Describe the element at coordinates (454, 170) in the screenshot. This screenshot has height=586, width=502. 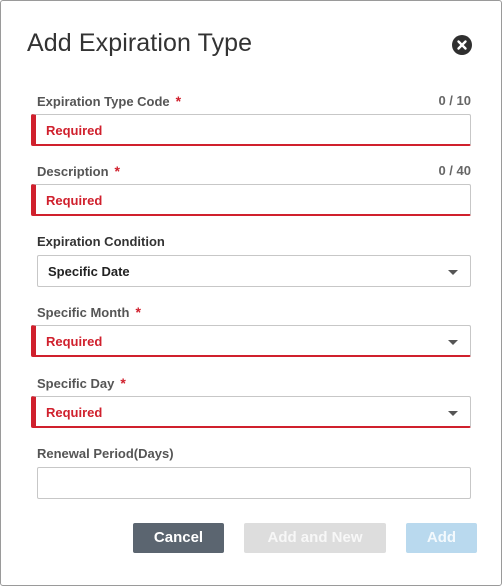
I see `description-counter: 0 / 40` at that location.